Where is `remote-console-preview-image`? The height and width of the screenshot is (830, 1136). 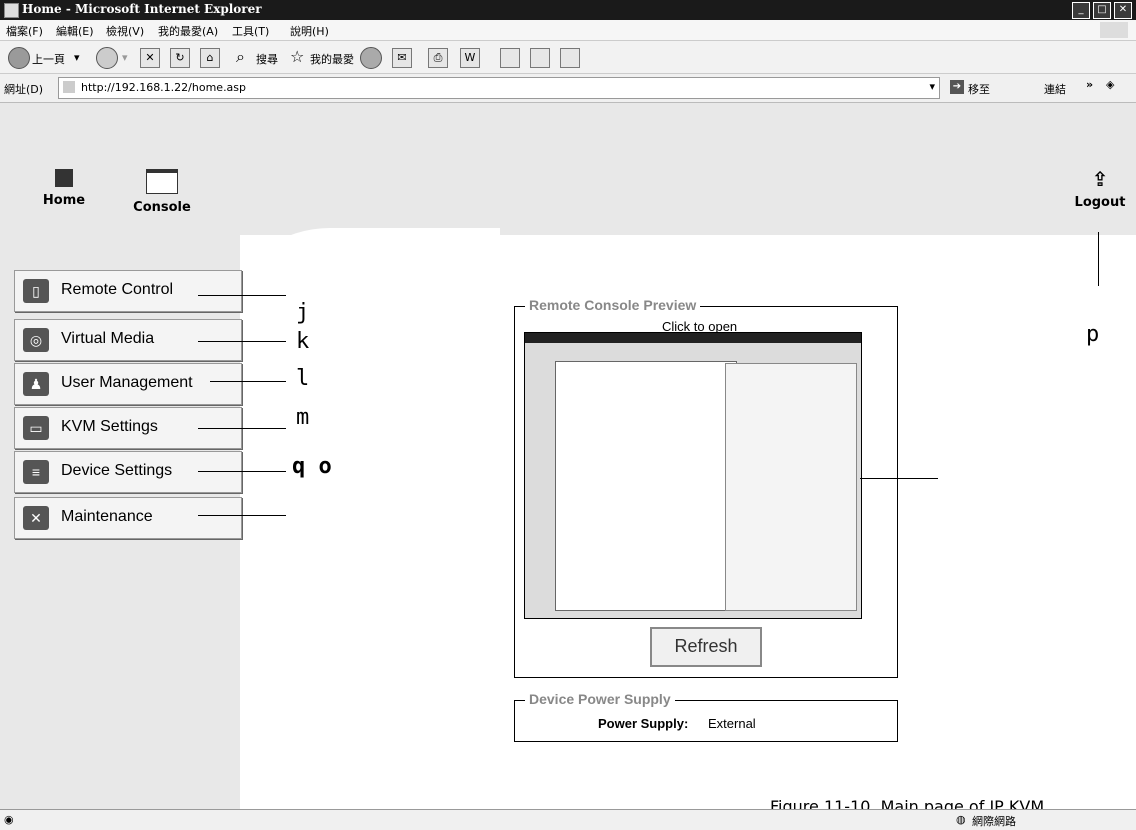
remote-console-preview-image is located at coordinates (693, 475).